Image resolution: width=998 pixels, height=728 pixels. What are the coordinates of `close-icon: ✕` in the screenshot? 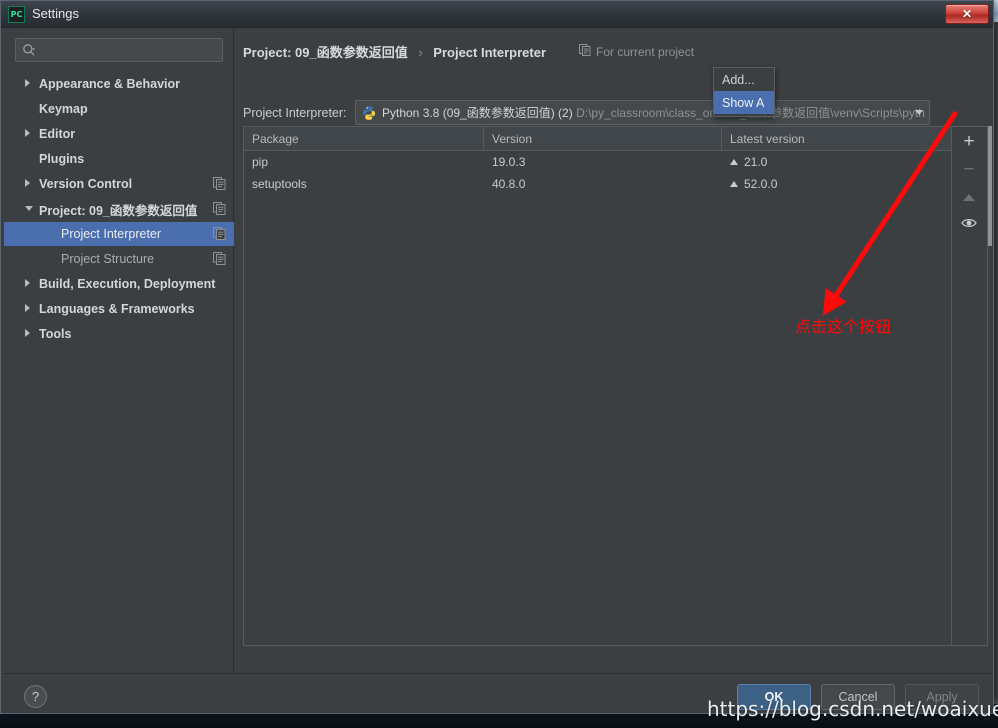 It's located at (967, 14).